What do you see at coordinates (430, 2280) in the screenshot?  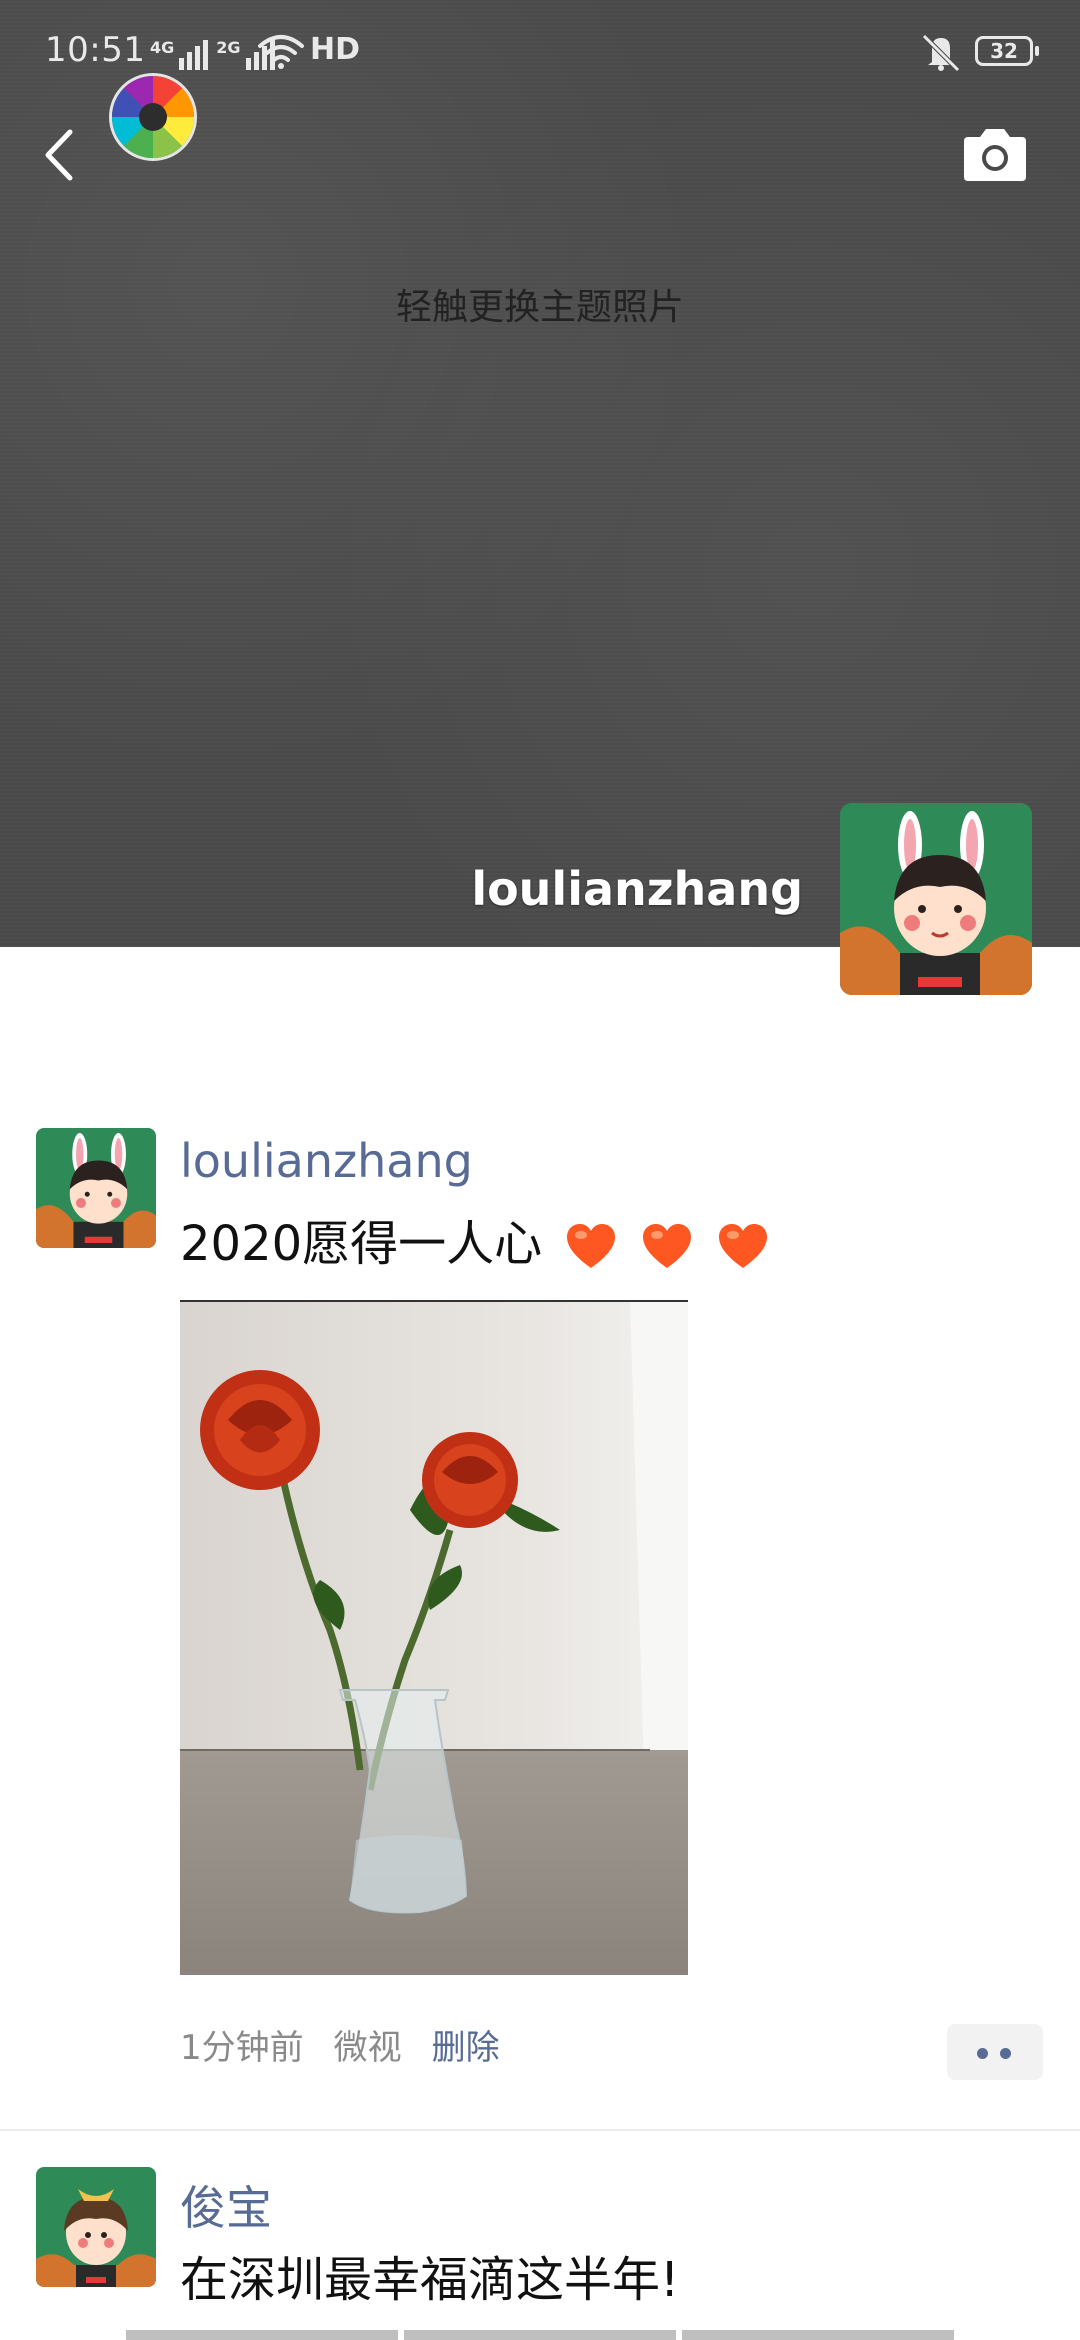 I see `post-text: 在深圳最幸福滴这半年!` at bounding box center [430, 2280].